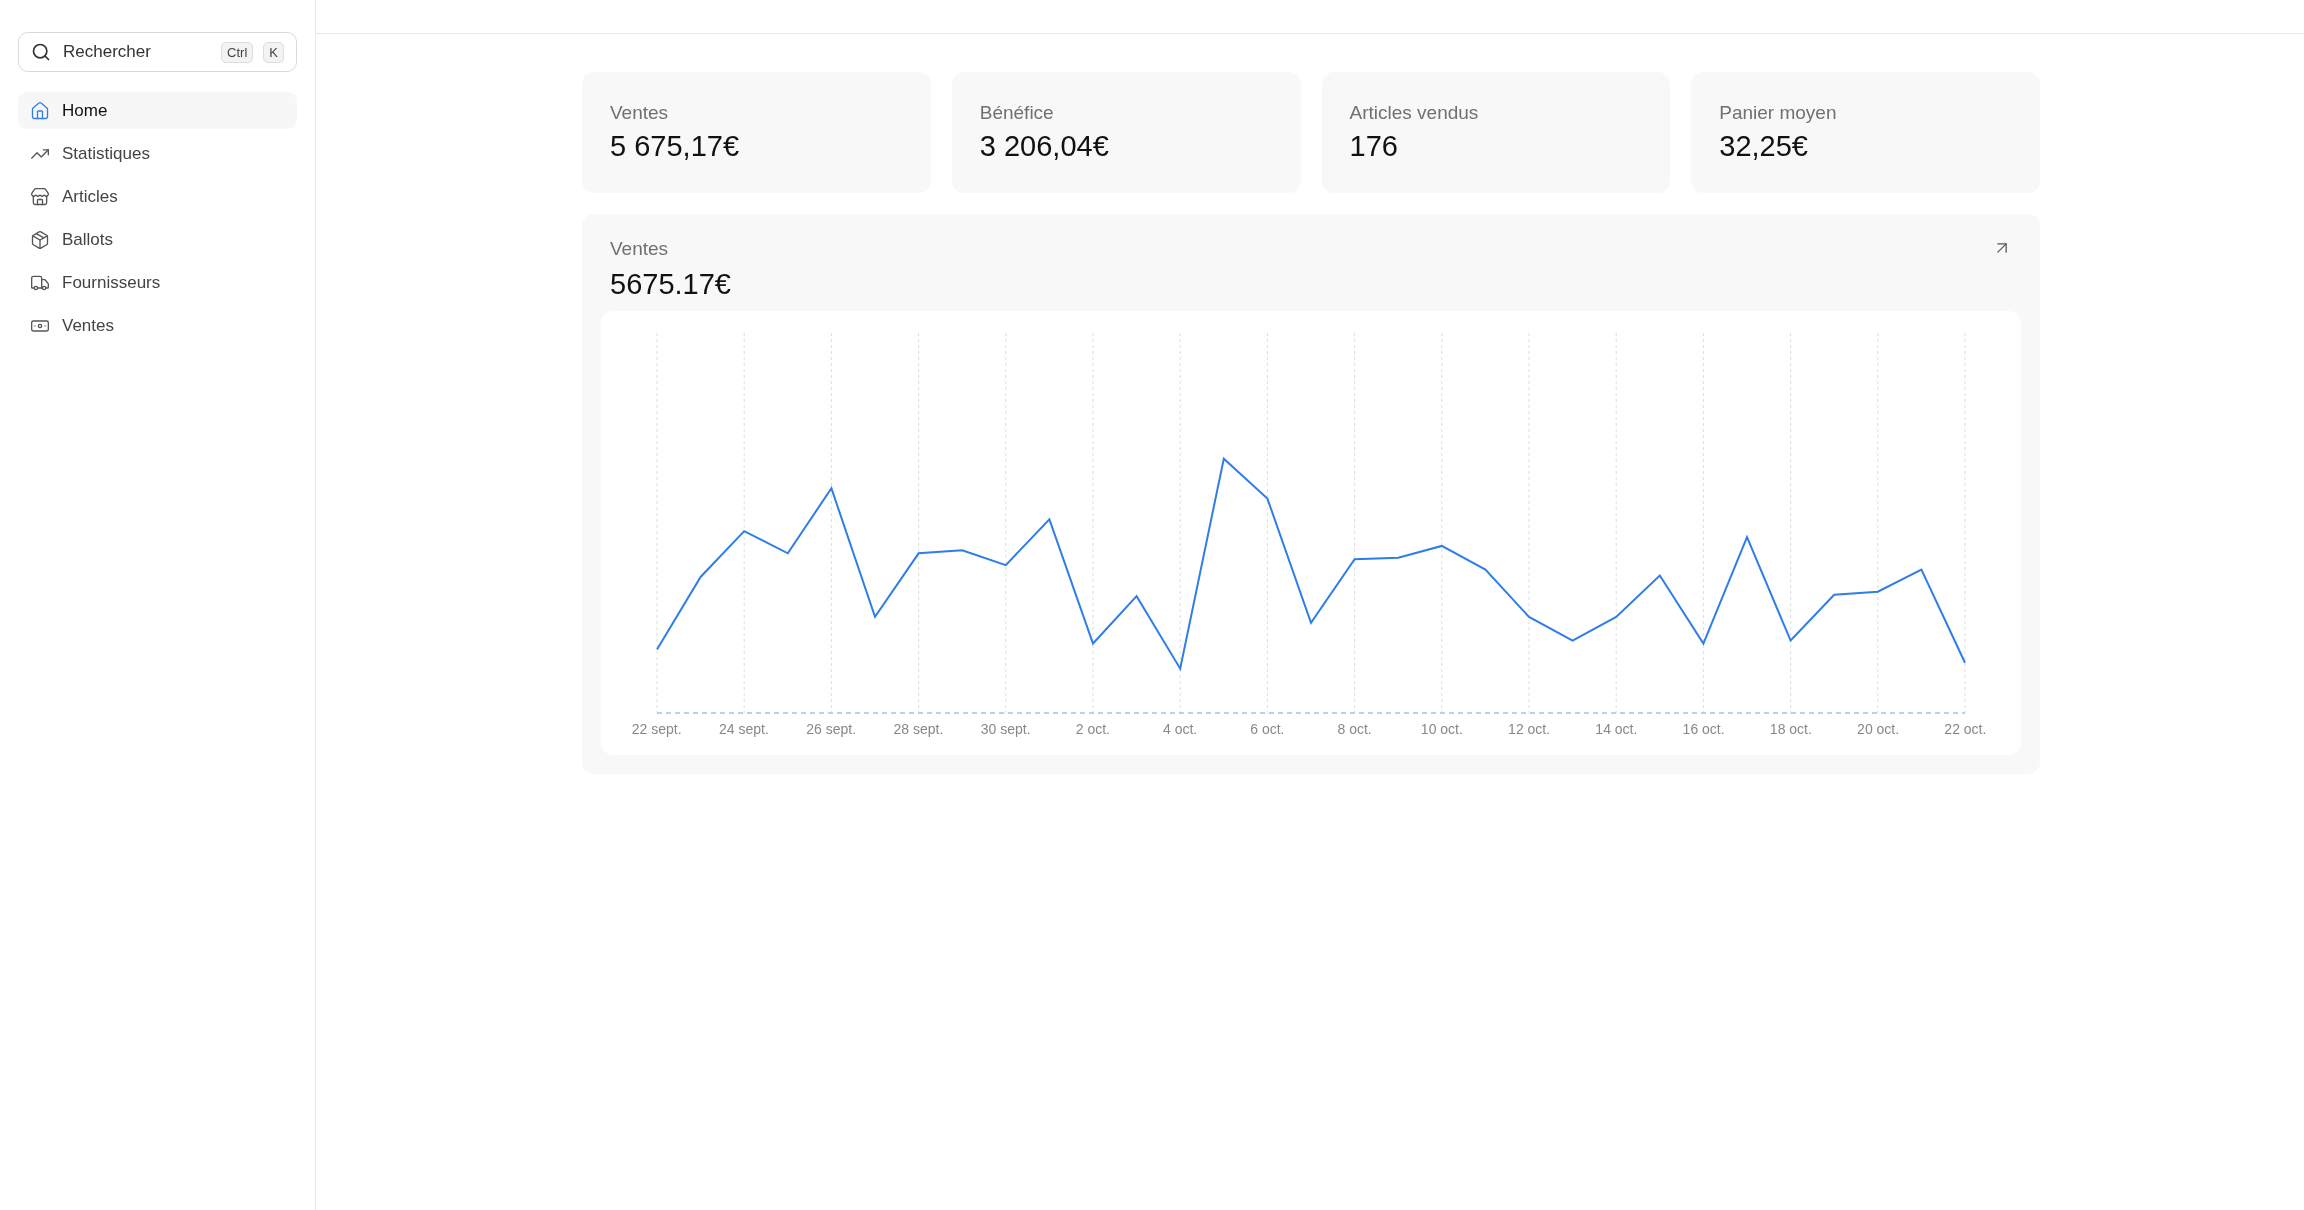 This screenshot has width=2304, height=1210. I want to click on search-field: Rechercher, so click(136, 52).